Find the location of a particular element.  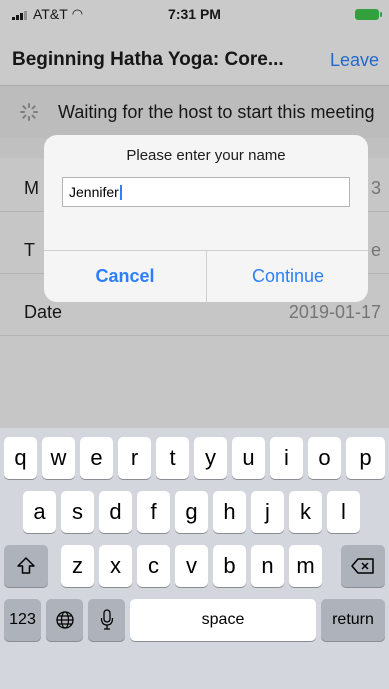

key-p: p is located at coordinates (365, 458).